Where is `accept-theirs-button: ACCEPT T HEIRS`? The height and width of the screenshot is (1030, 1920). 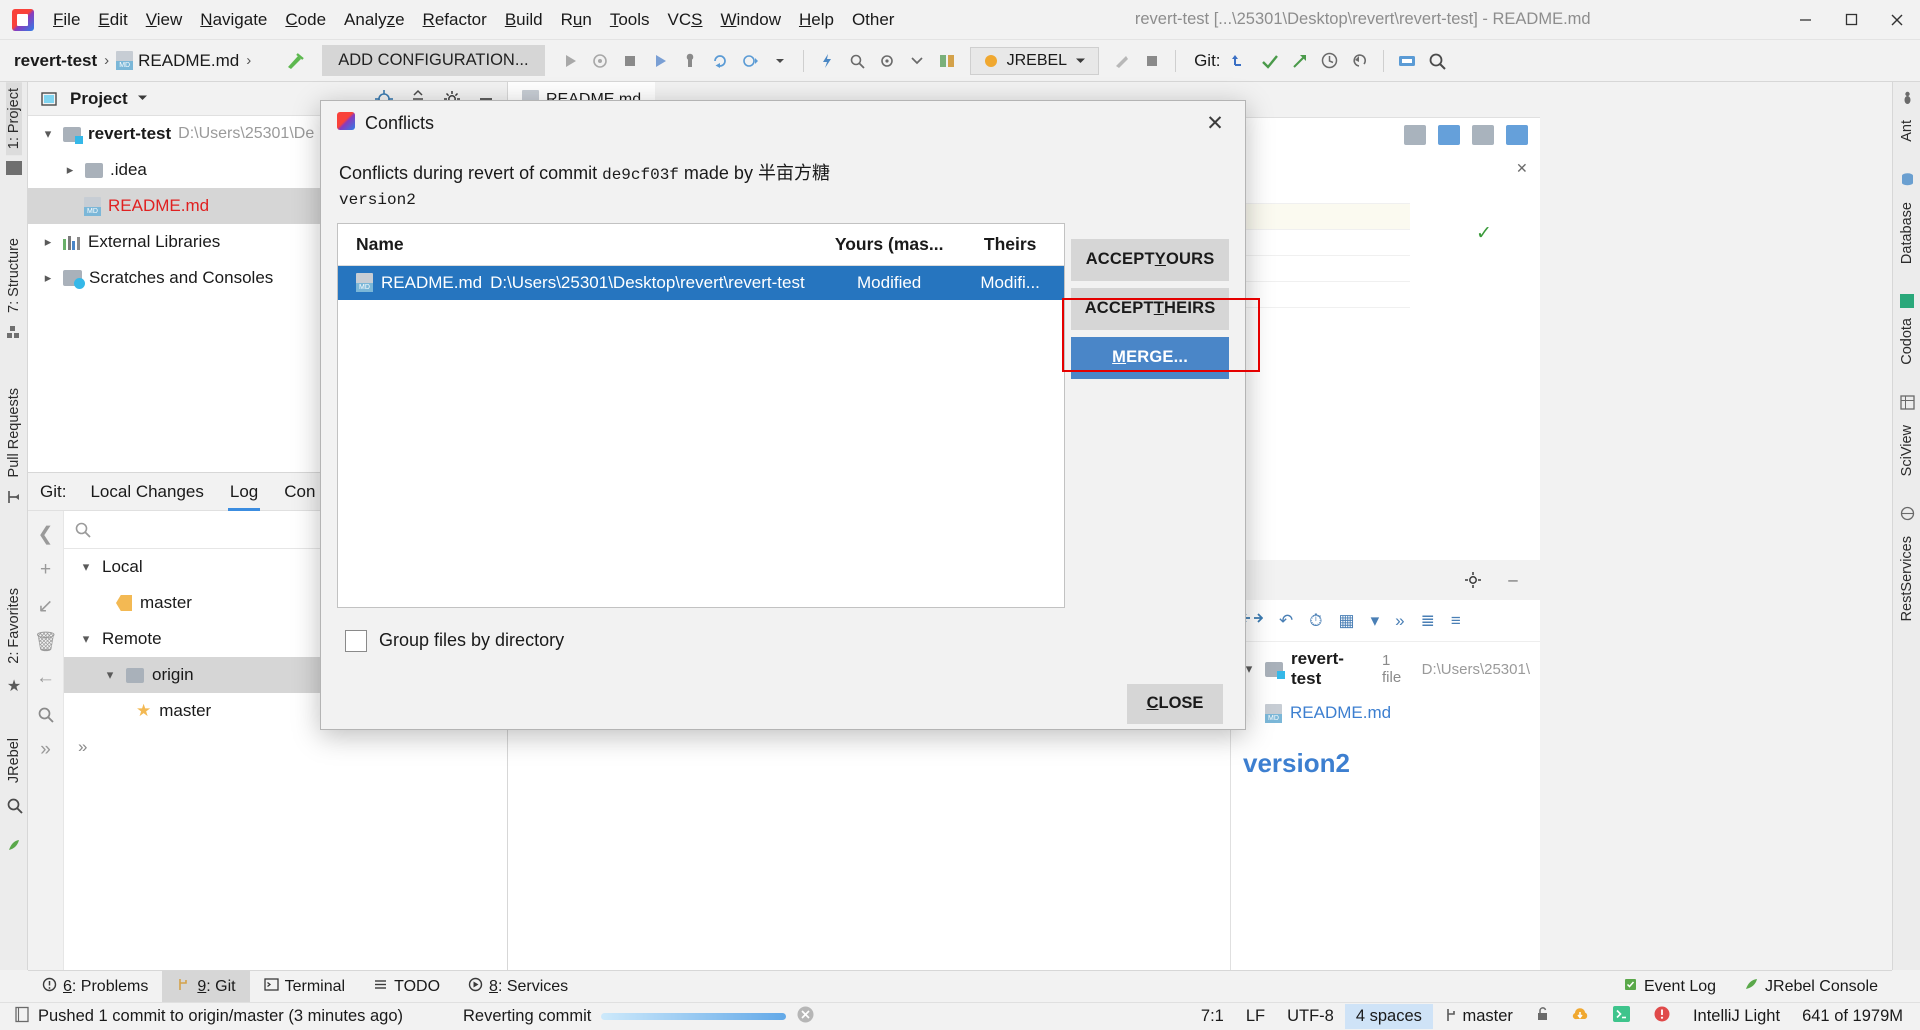
accept-theirs-button: ACCEPT T HEIRS is located at coordinates (1150, 308).